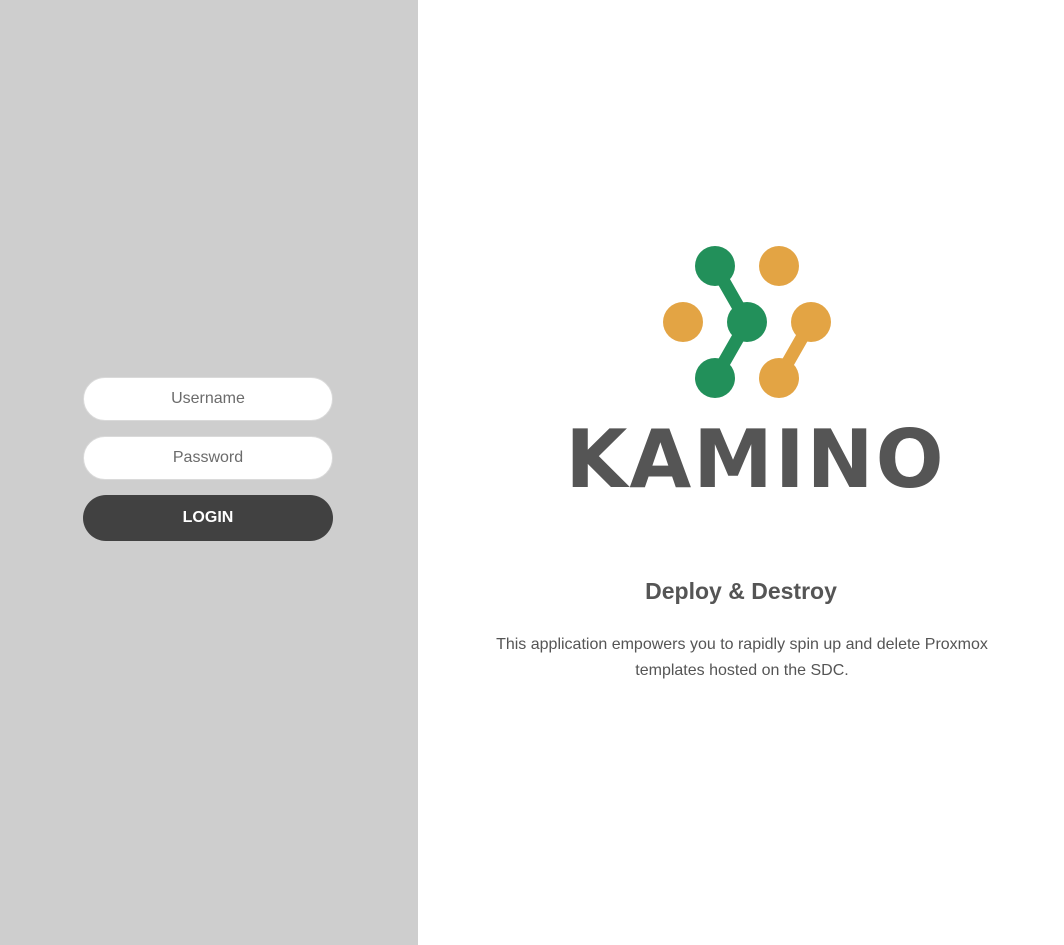 The image size is (1064, 945). What do you see at coordinates (208, 518) in the screenshot?
I see `login-button: LOGIN` at bounding box center [208, 518].